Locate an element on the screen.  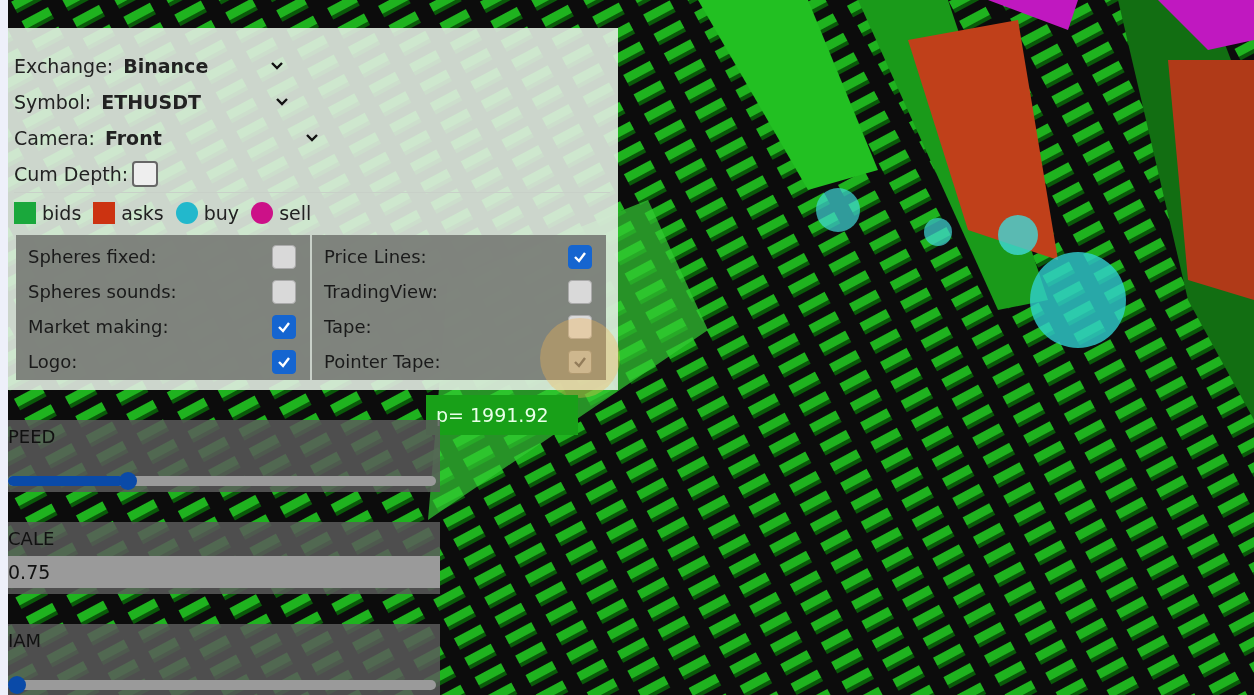
price-label: p= 1991.92 is located at coordinates (502, 415).